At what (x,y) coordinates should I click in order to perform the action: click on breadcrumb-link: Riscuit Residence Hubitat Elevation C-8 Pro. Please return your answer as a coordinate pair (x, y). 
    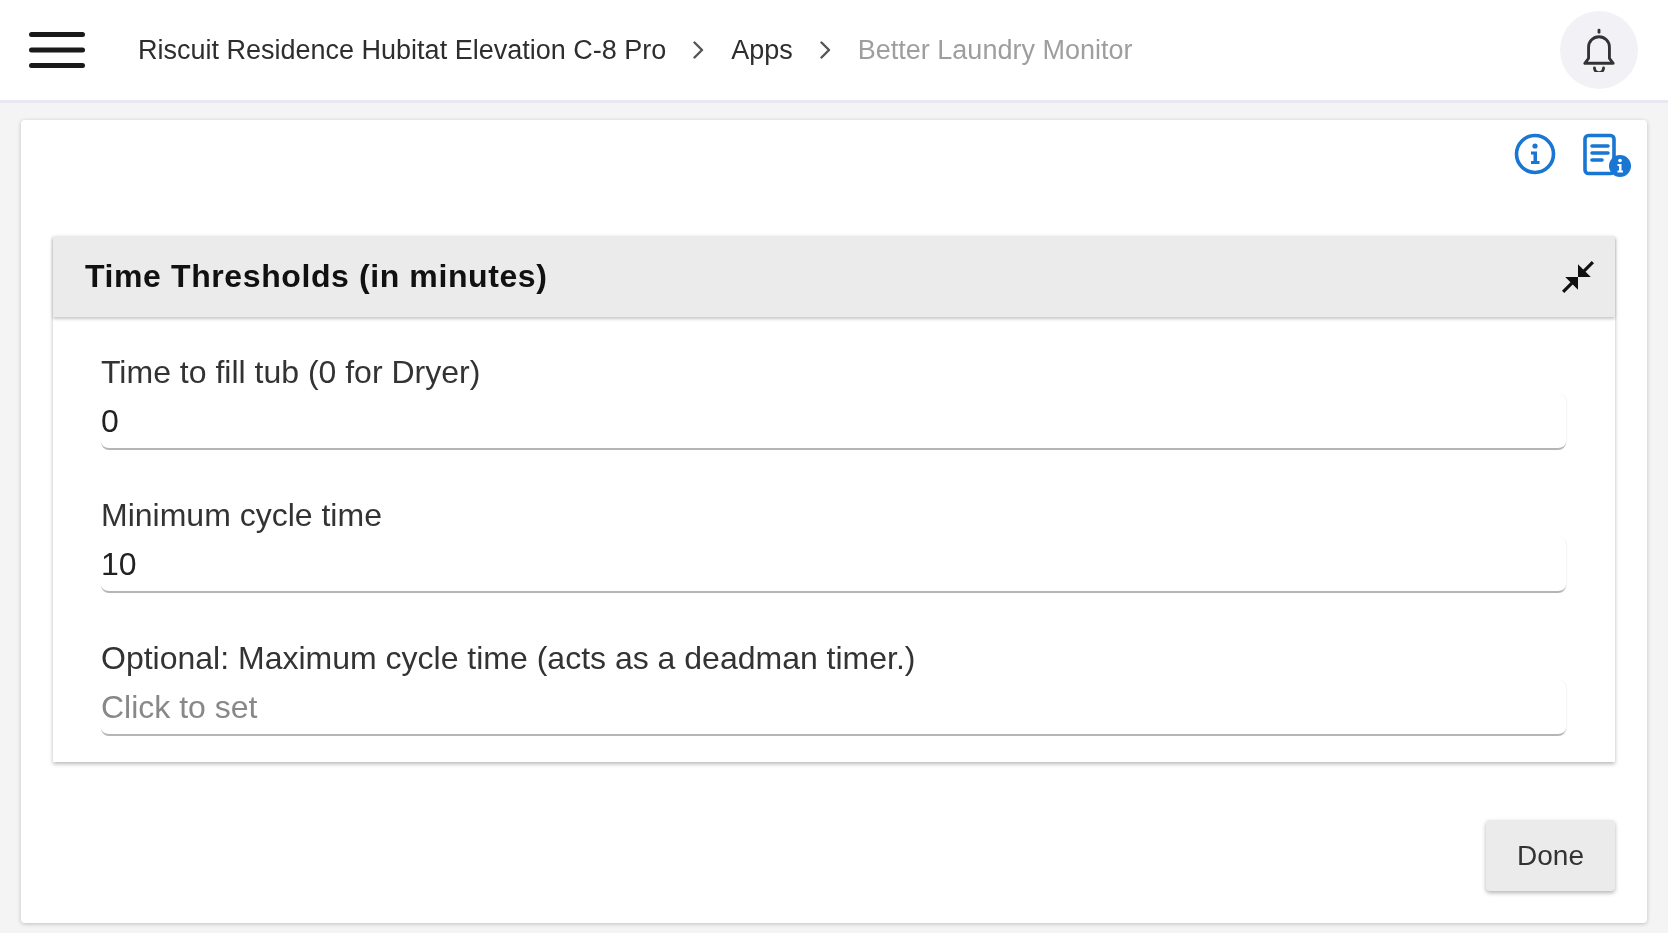
    Looking at the image, I should click on (402, 50).